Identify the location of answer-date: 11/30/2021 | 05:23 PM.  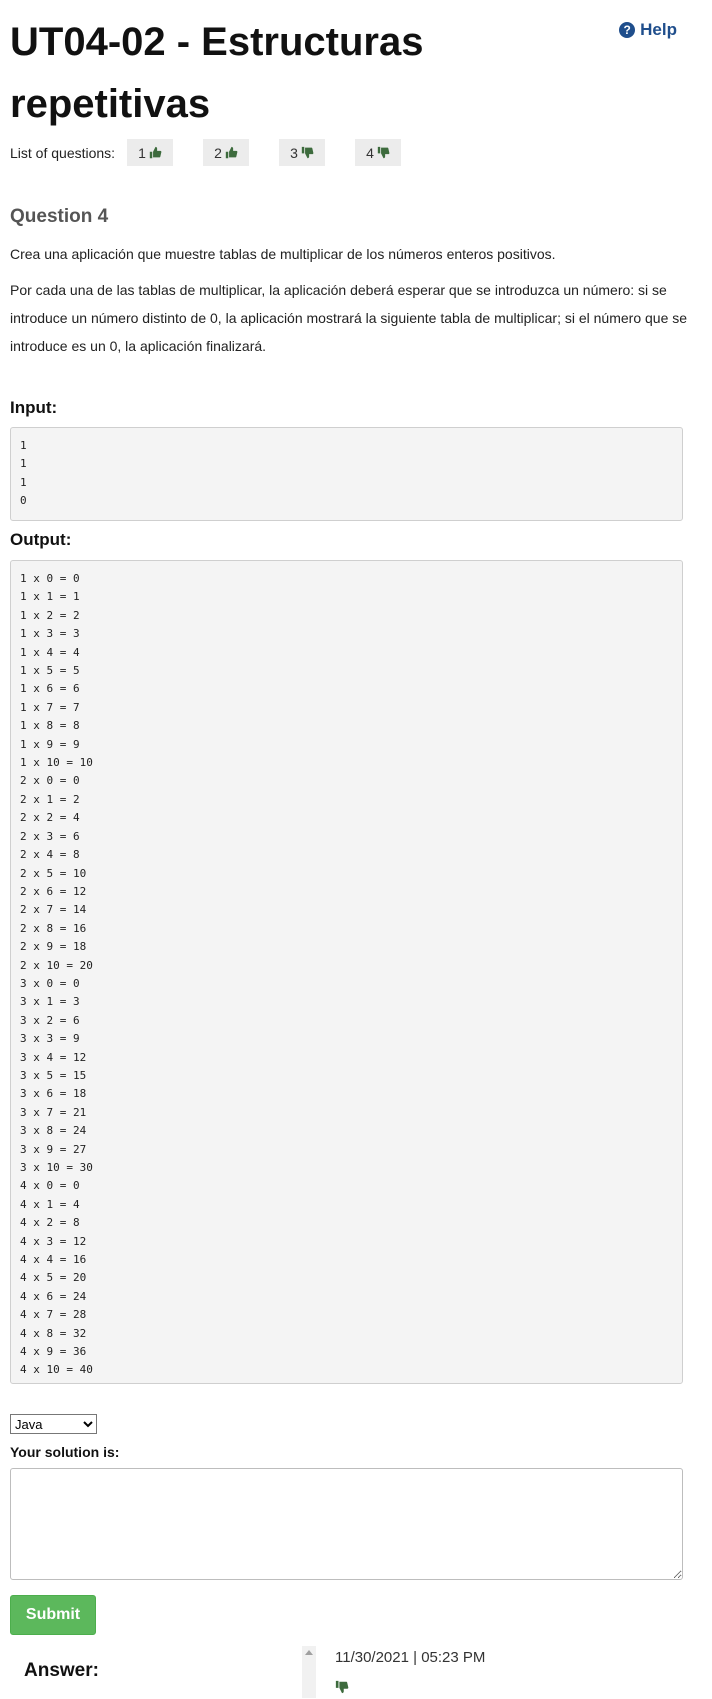
(410, 1657).